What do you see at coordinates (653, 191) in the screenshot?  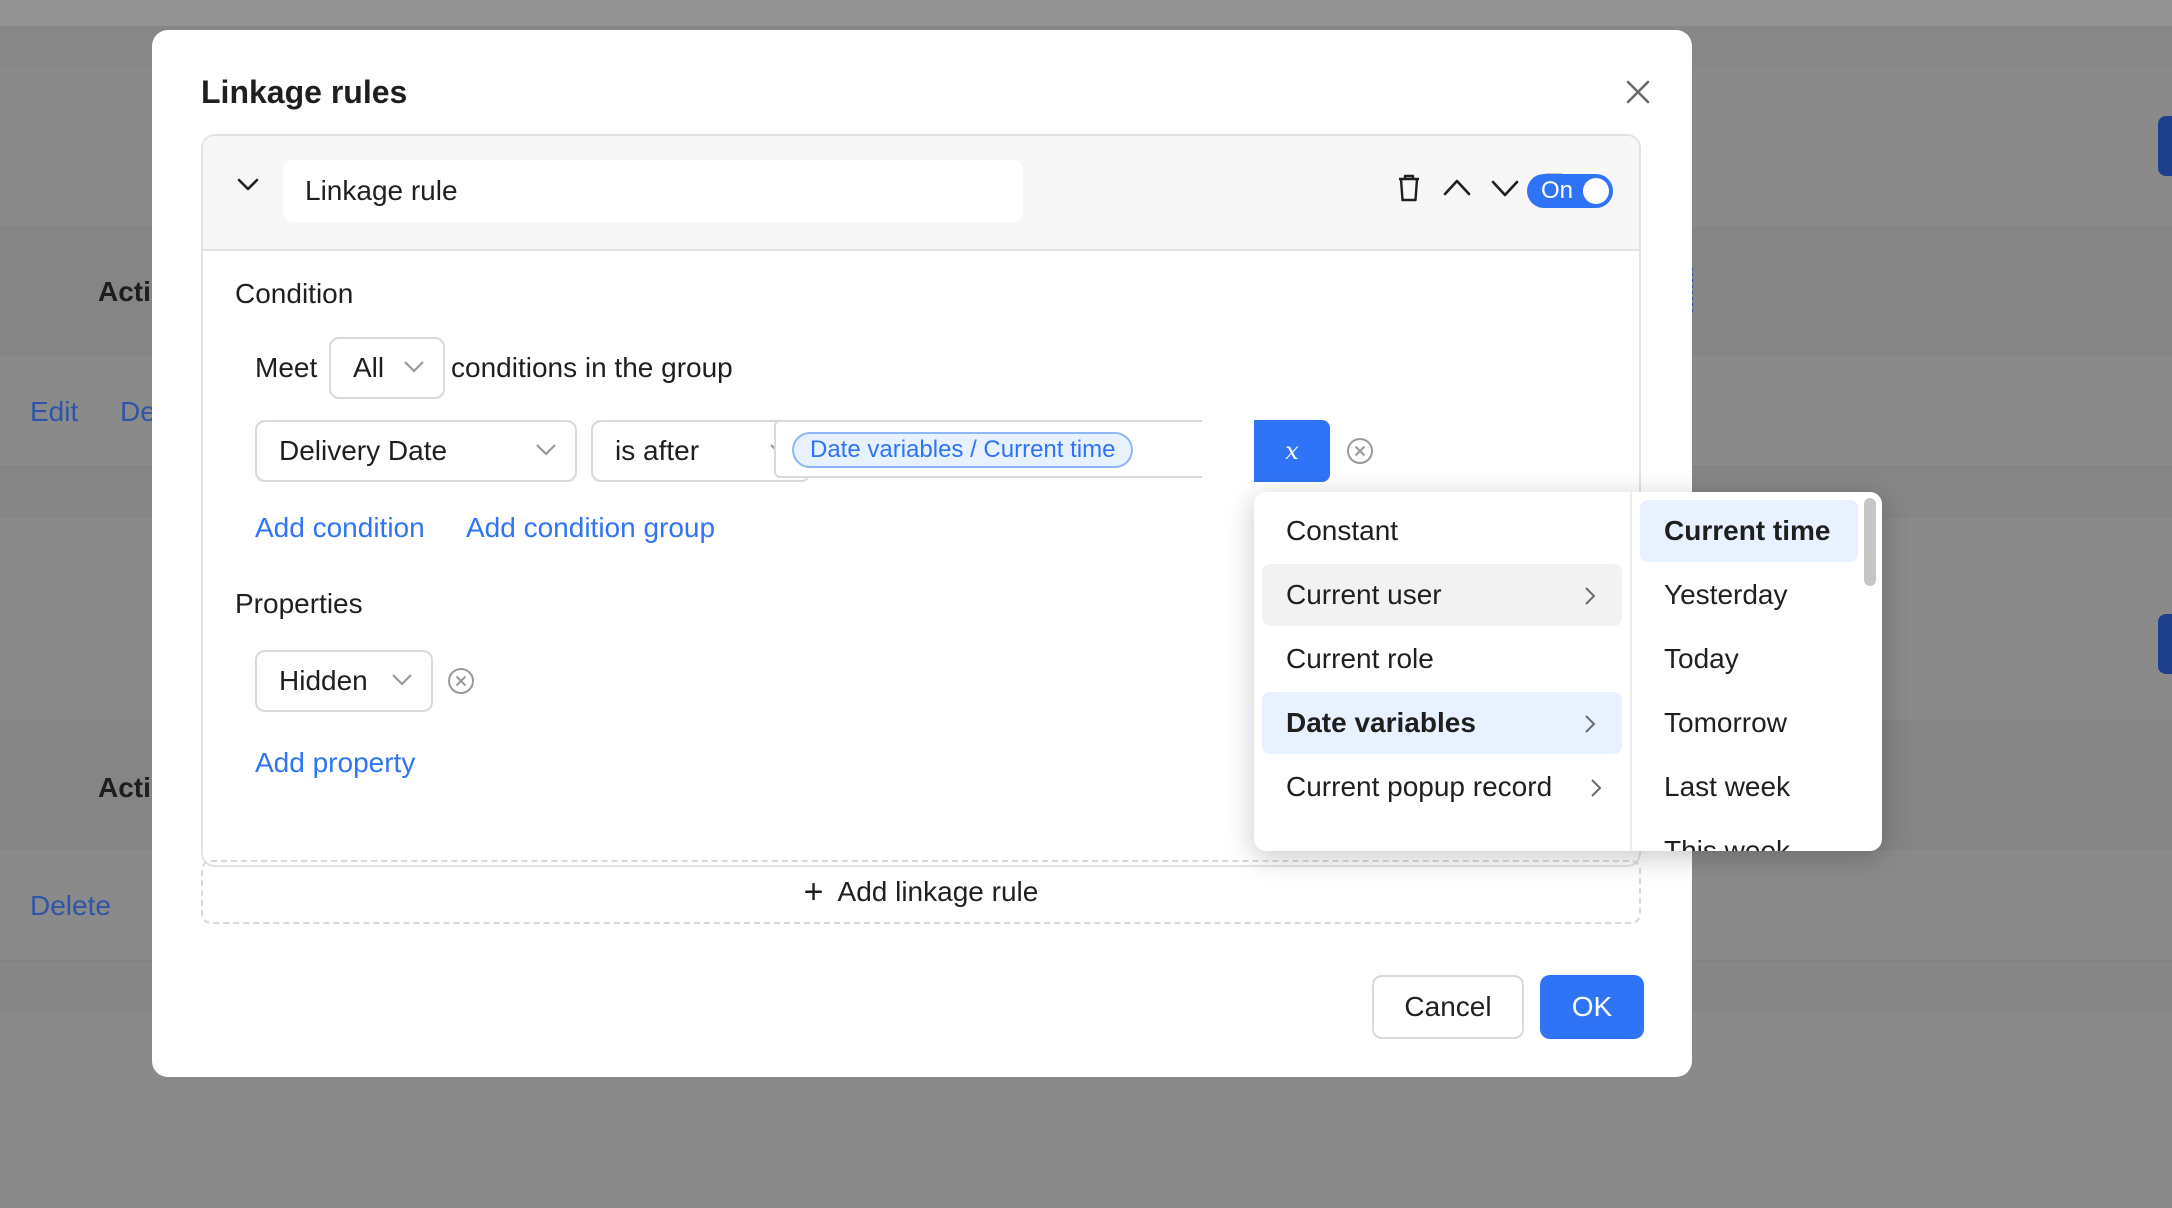 I see `rule-name-input: Linkage rule` at bounding box center [653, 191].